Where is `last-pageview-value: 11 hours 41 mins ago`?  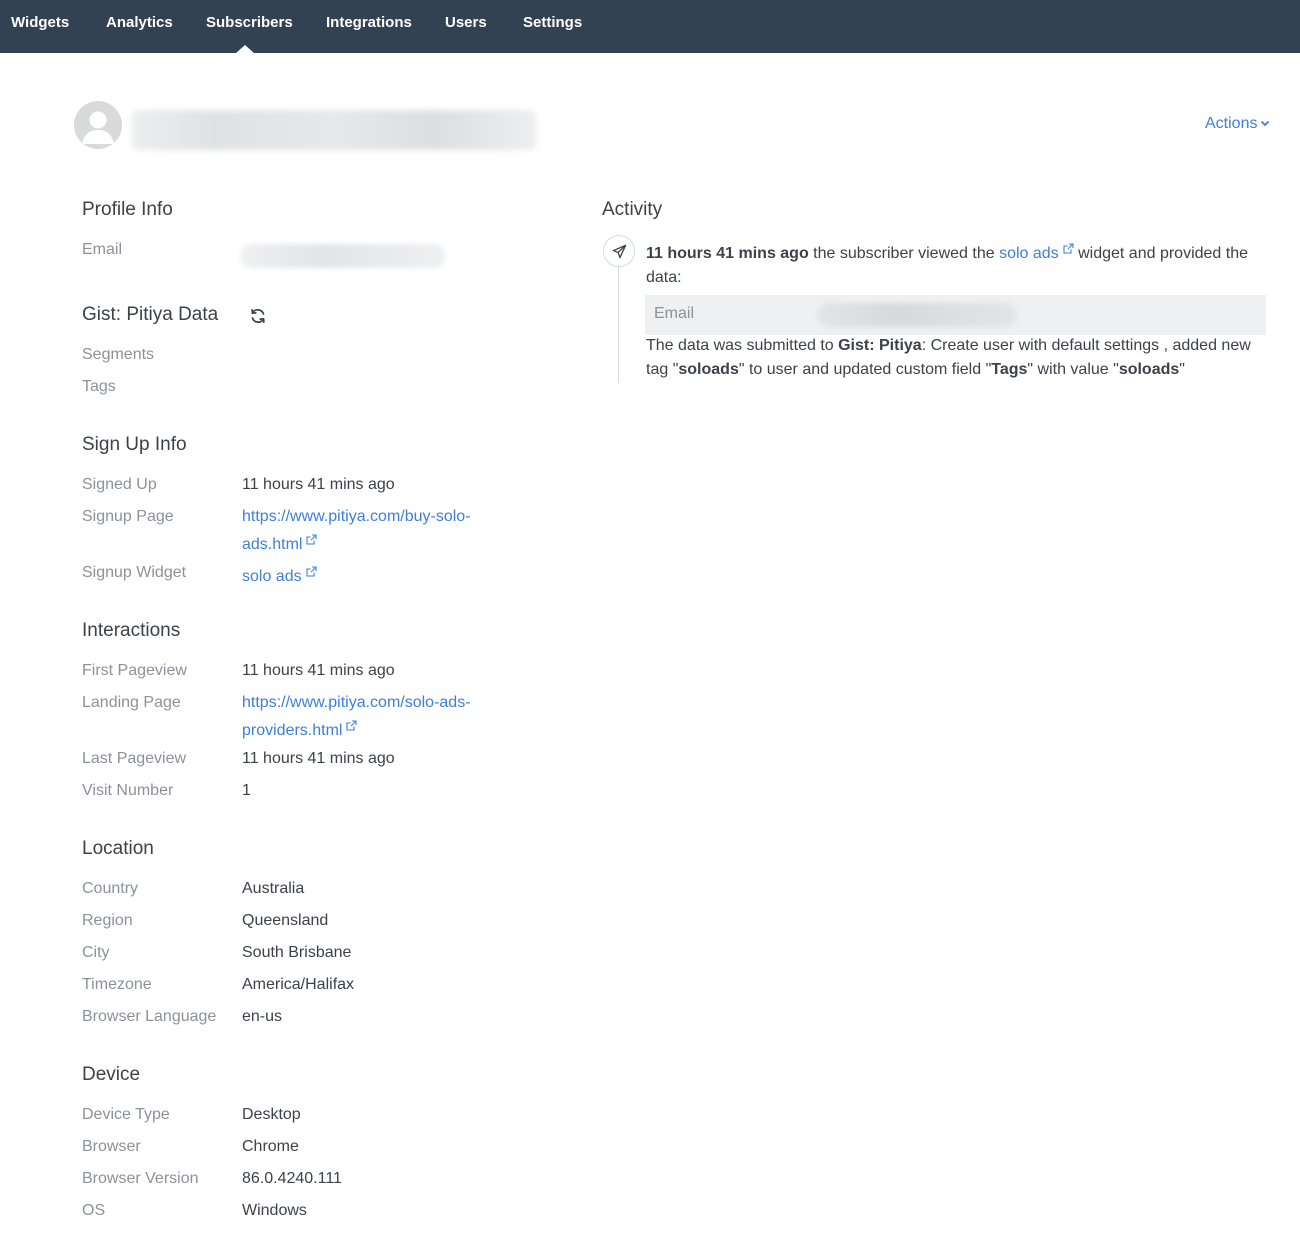 last-pageview-value: 11 hours 41 mins ago is located at coordinates (318, 758).